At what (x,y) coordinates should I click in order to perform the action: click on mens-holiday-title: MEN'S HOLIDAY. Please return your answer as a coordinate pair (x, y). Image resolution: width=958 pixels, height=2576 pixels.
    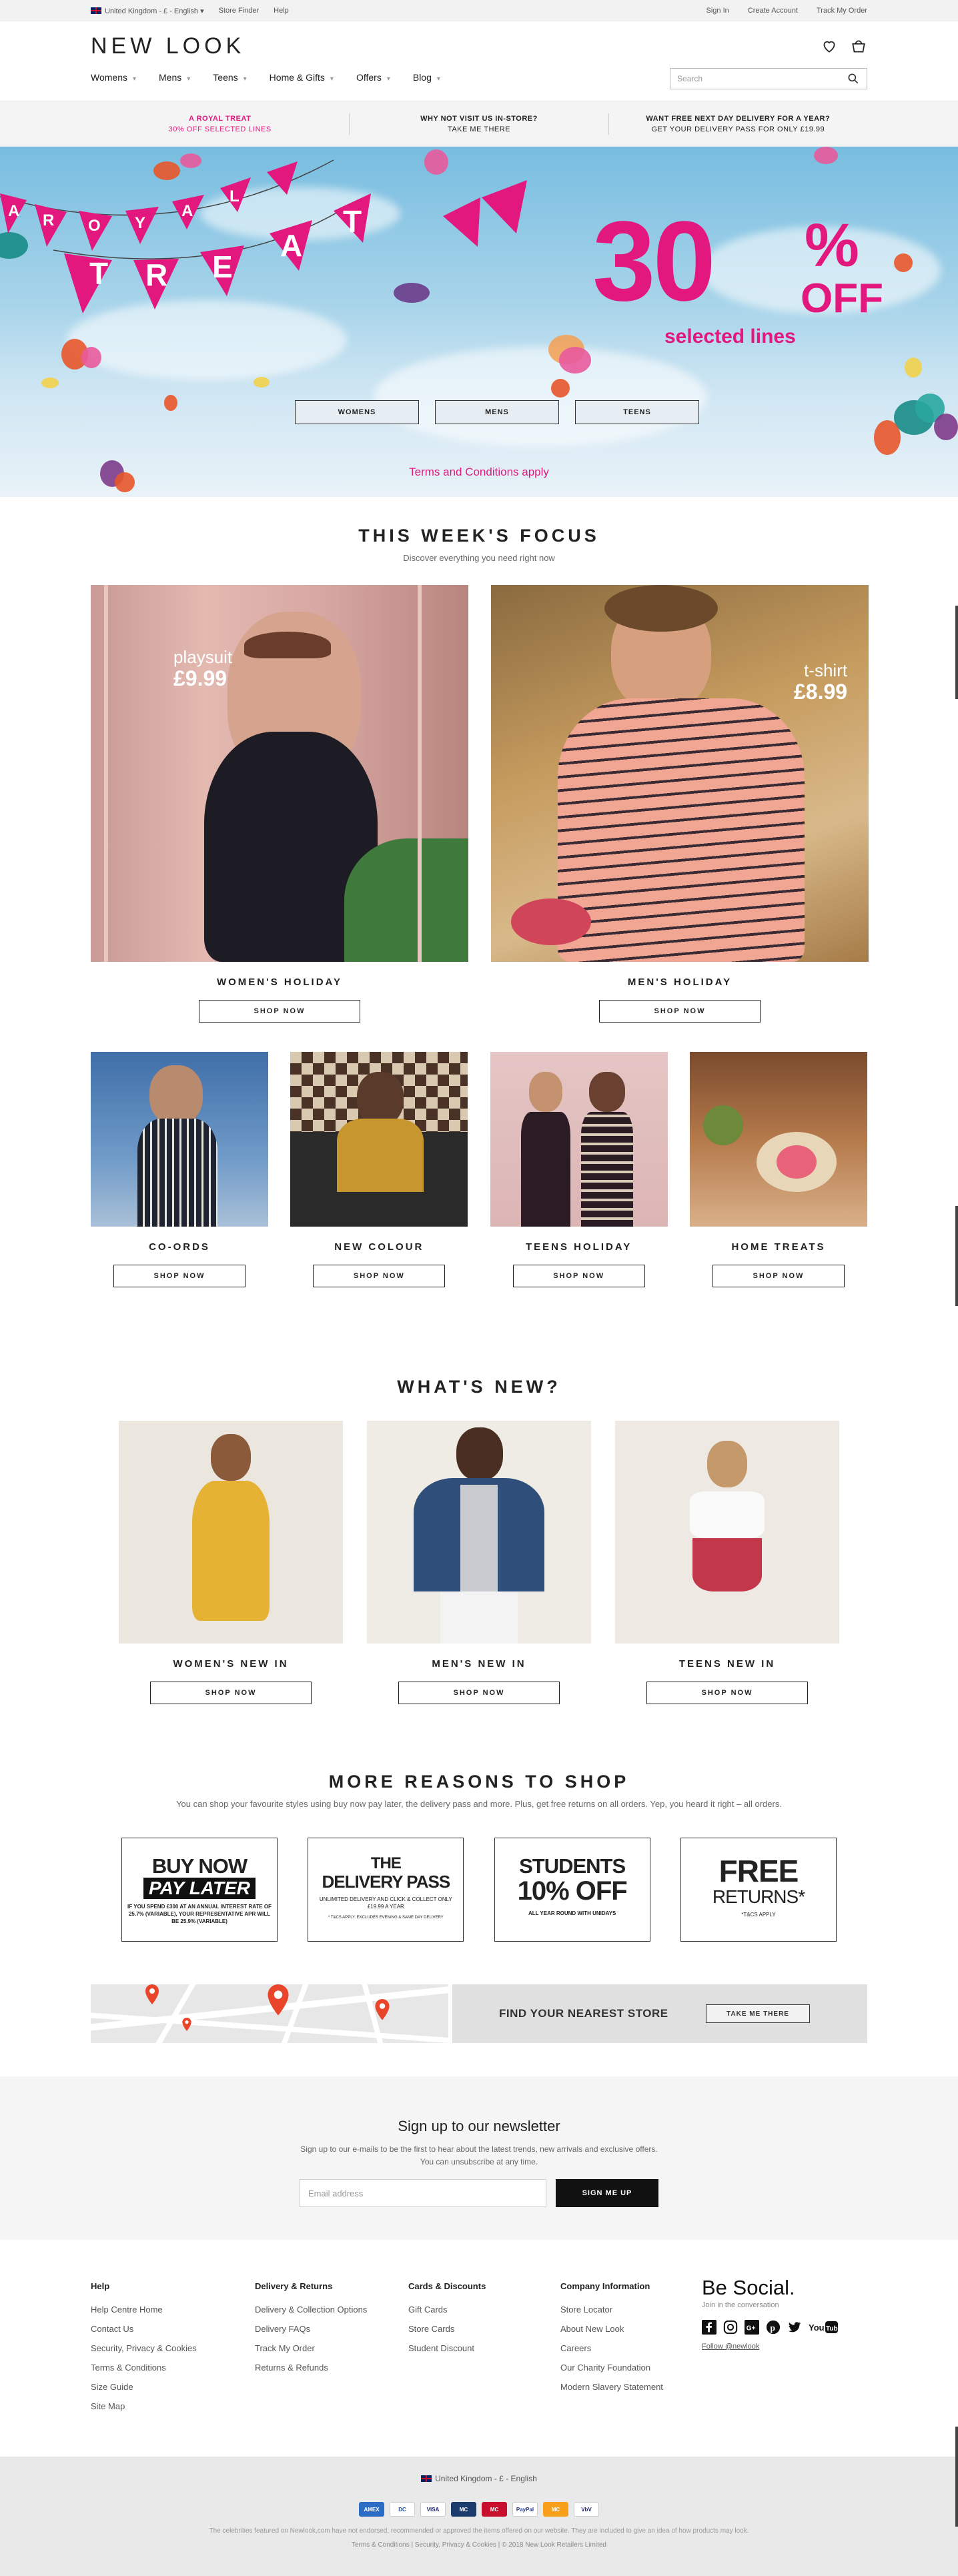
    Looking at the image, I should click on (680, 982).